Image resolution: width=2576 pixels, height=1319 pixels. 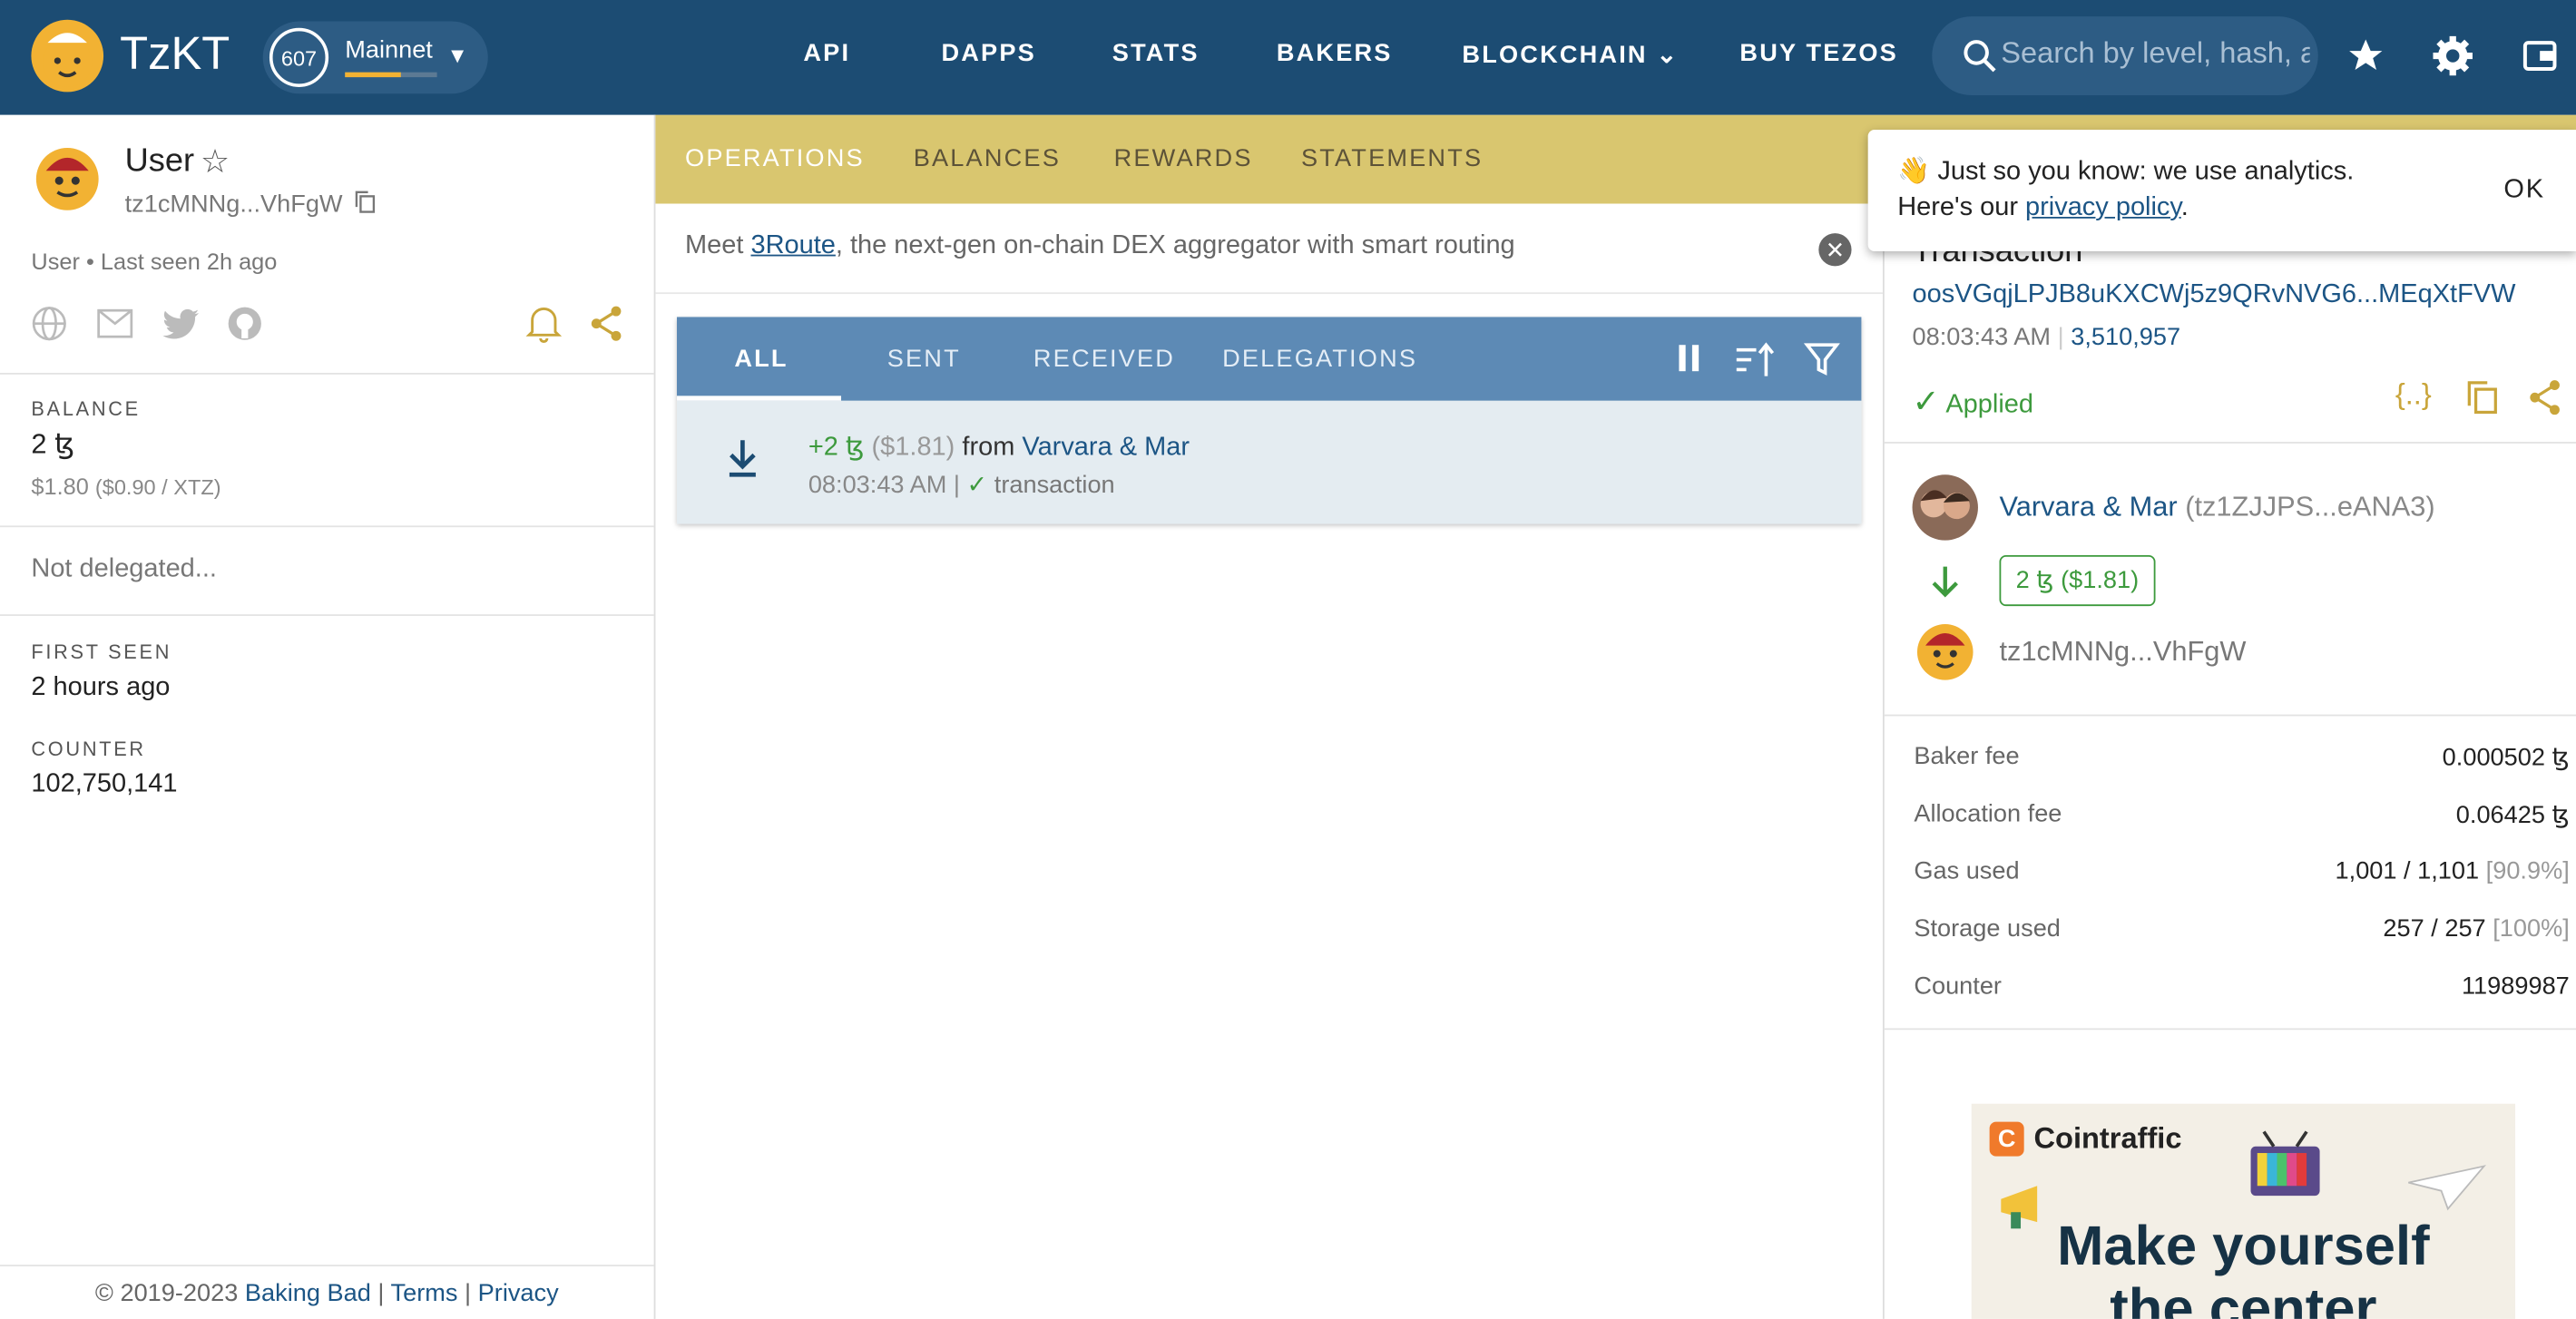 What do you see at coordinates (518, 1293) in the screenshot?
I see `privacy-link: Privacy` at bounding box center [518, 1293].